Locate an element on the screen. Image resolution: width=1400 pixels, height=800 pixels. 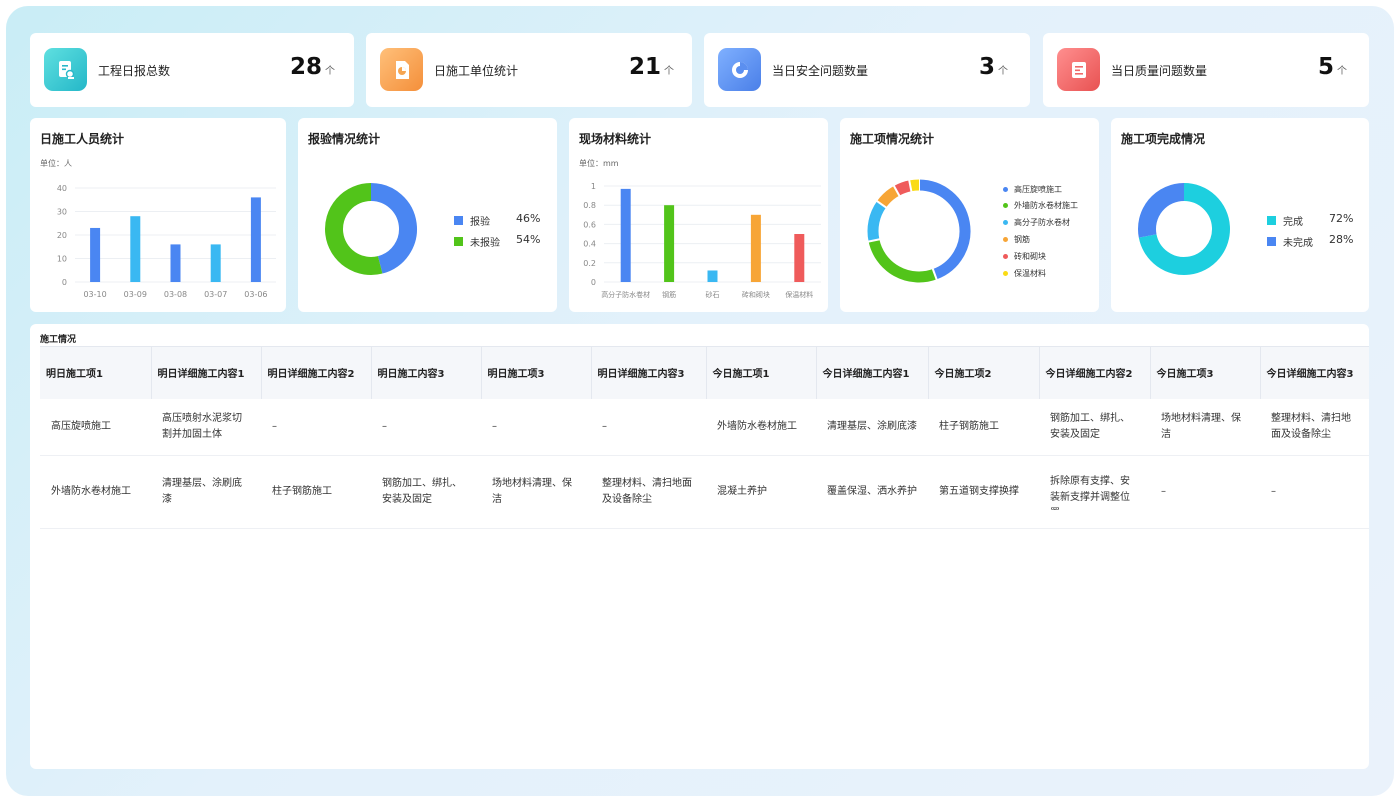
legend-label: 外墙防水卷材施工 is located at coordinates (1046, 205).